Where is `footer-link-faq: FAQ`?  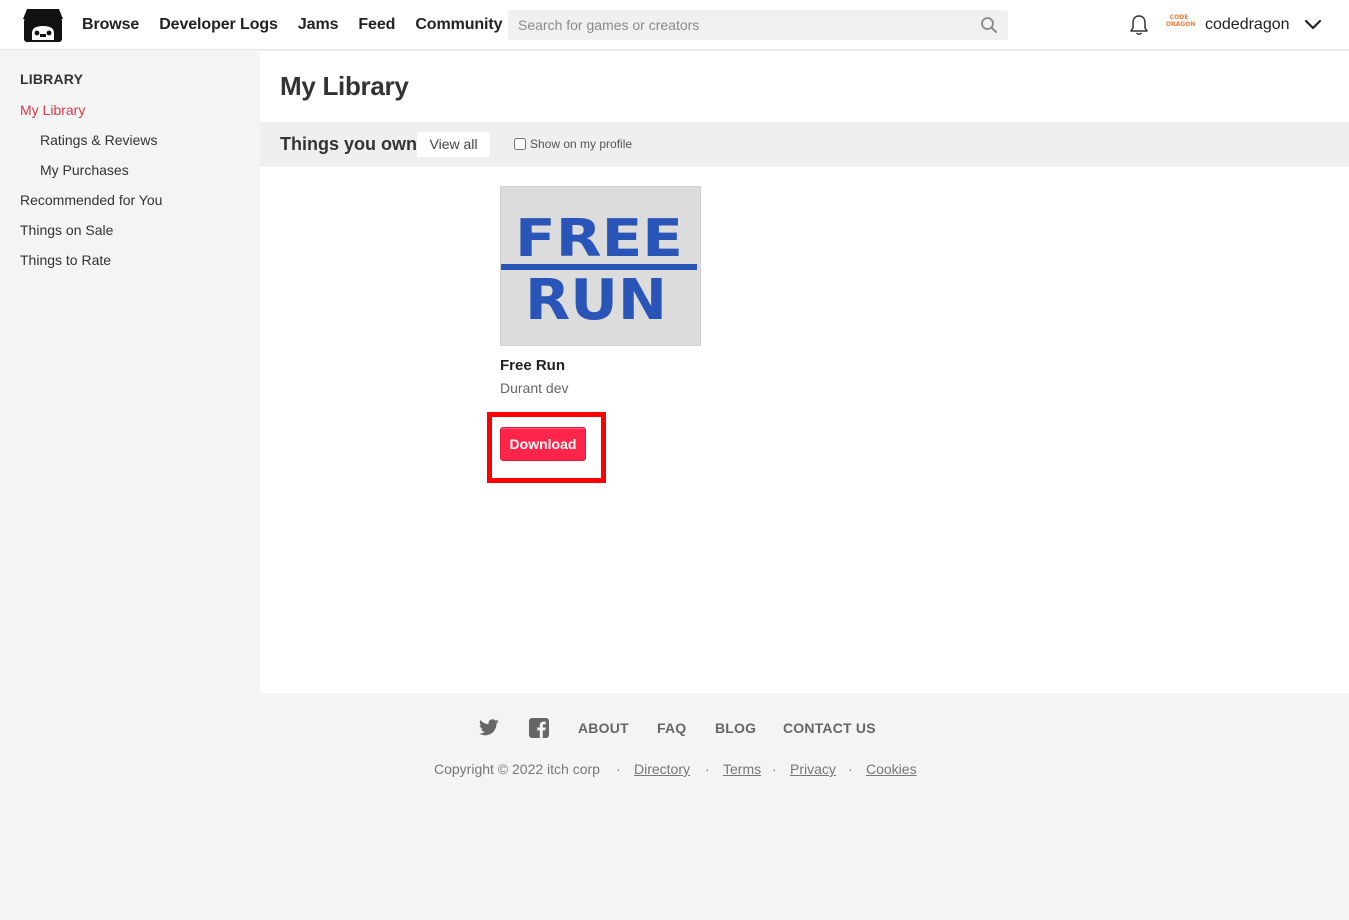 footer-link-faq: FAQ is located at coordinates (671, 728).